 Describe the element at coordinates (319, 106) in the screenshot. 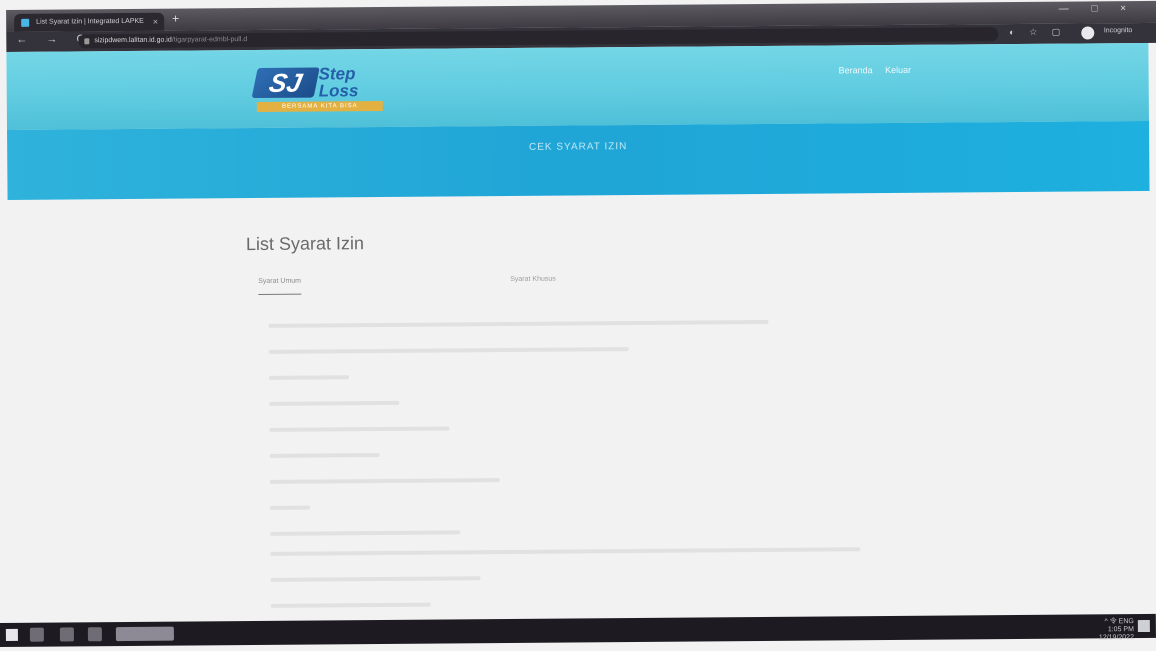

I see `logo-tagline: BERSAMA KITA BISA` at that location.